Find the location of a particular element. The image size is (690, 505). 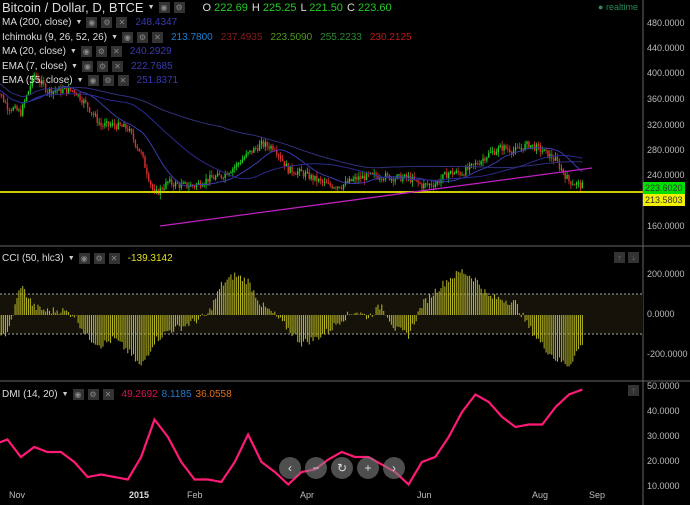

dmi-tick: 20.0000 is located at coordinates (663, 461).